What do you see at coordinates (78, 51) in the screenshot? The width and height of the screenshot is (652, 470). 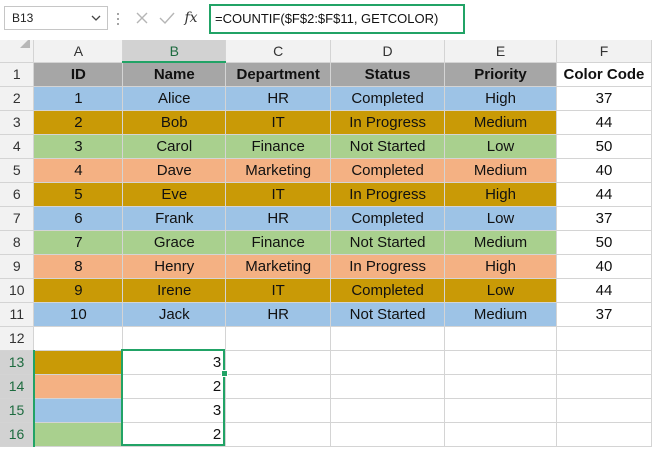 I see `column-header-a: A` at bounding box center [78, 51].